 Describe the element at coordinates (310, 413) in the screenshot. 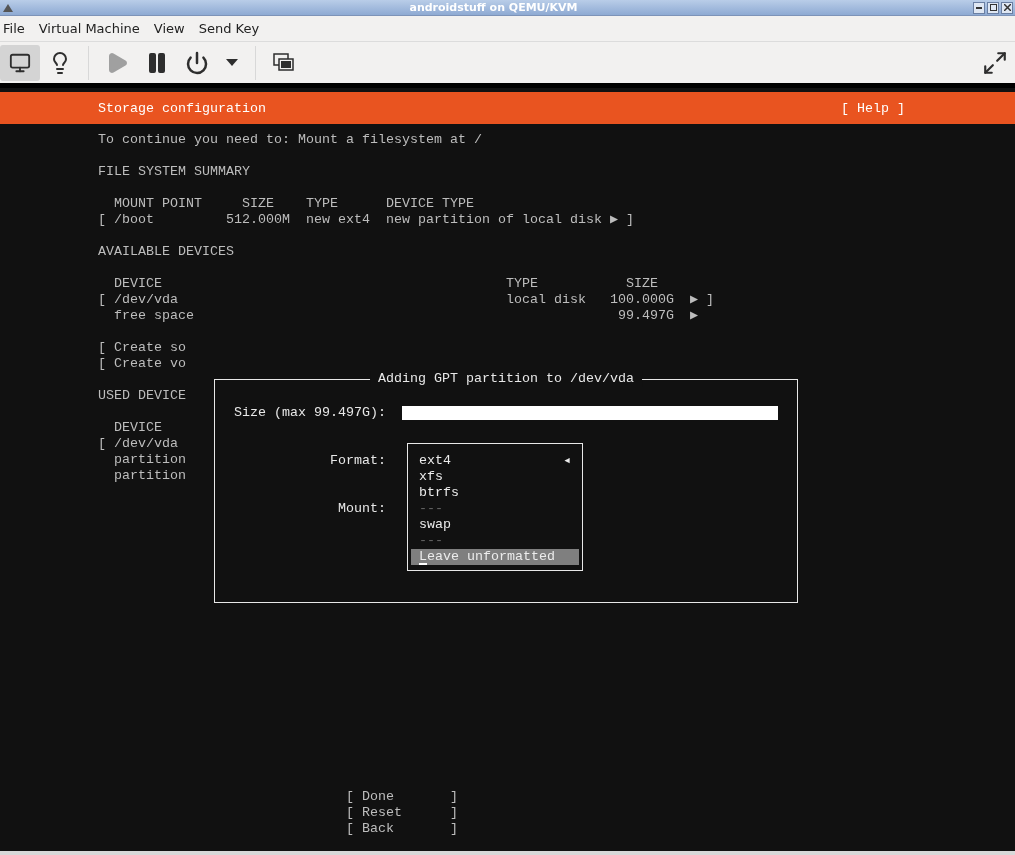

I see `field-label: Size (max 99.497G):` at that location.